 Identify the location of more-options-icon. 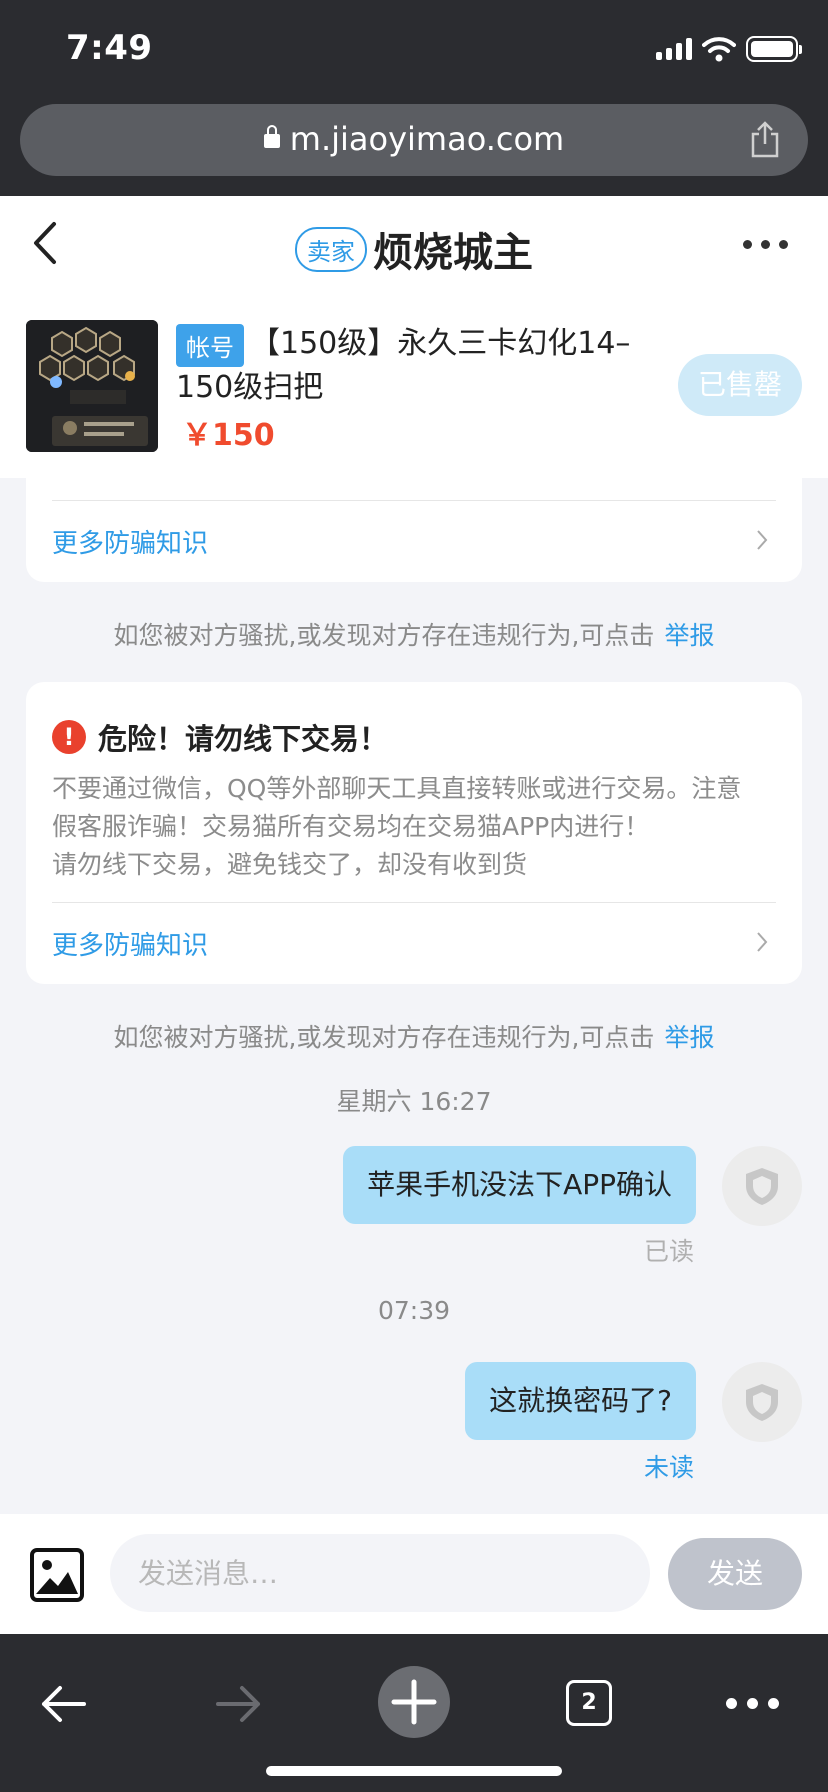
(765, 244).